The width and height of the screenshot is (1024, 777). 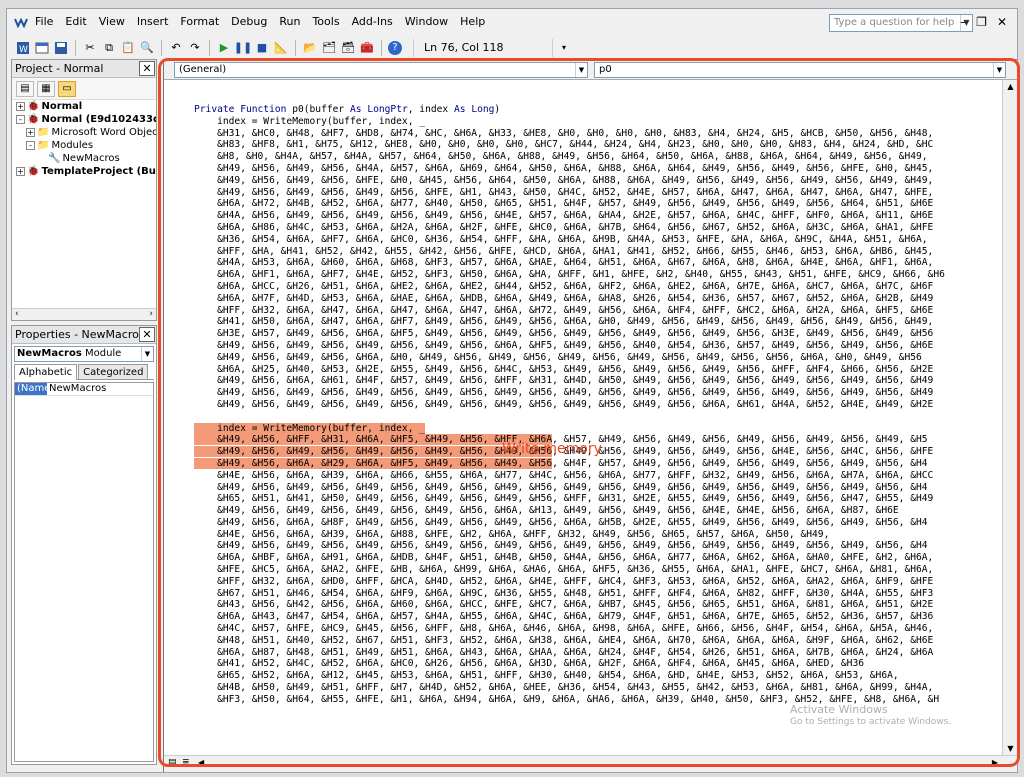 What do you see at coordinates (289, 22) in the screenshot?
I see `menu-run: Run` at bounding box center [289, 22].